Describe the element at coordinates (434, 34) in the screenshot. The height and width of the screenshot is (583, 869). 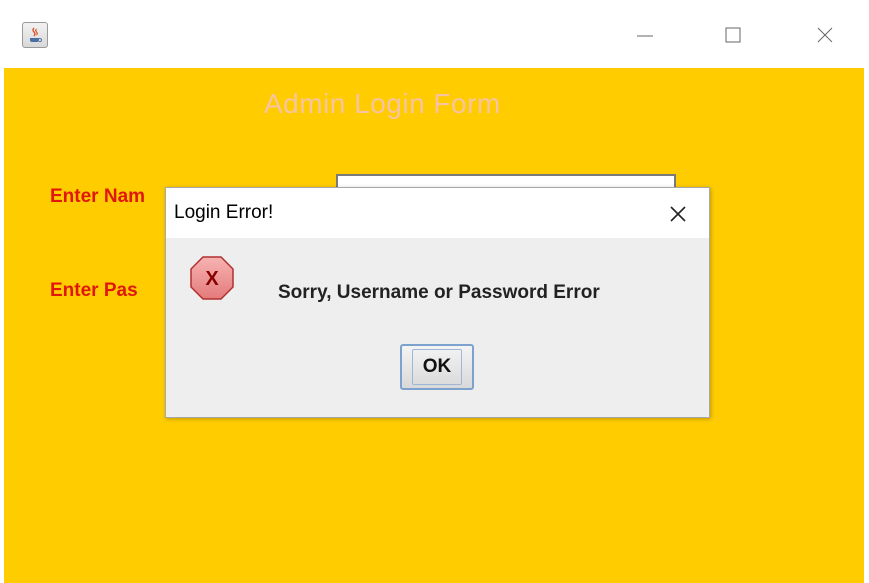
I see `window-titlebar` at that location.